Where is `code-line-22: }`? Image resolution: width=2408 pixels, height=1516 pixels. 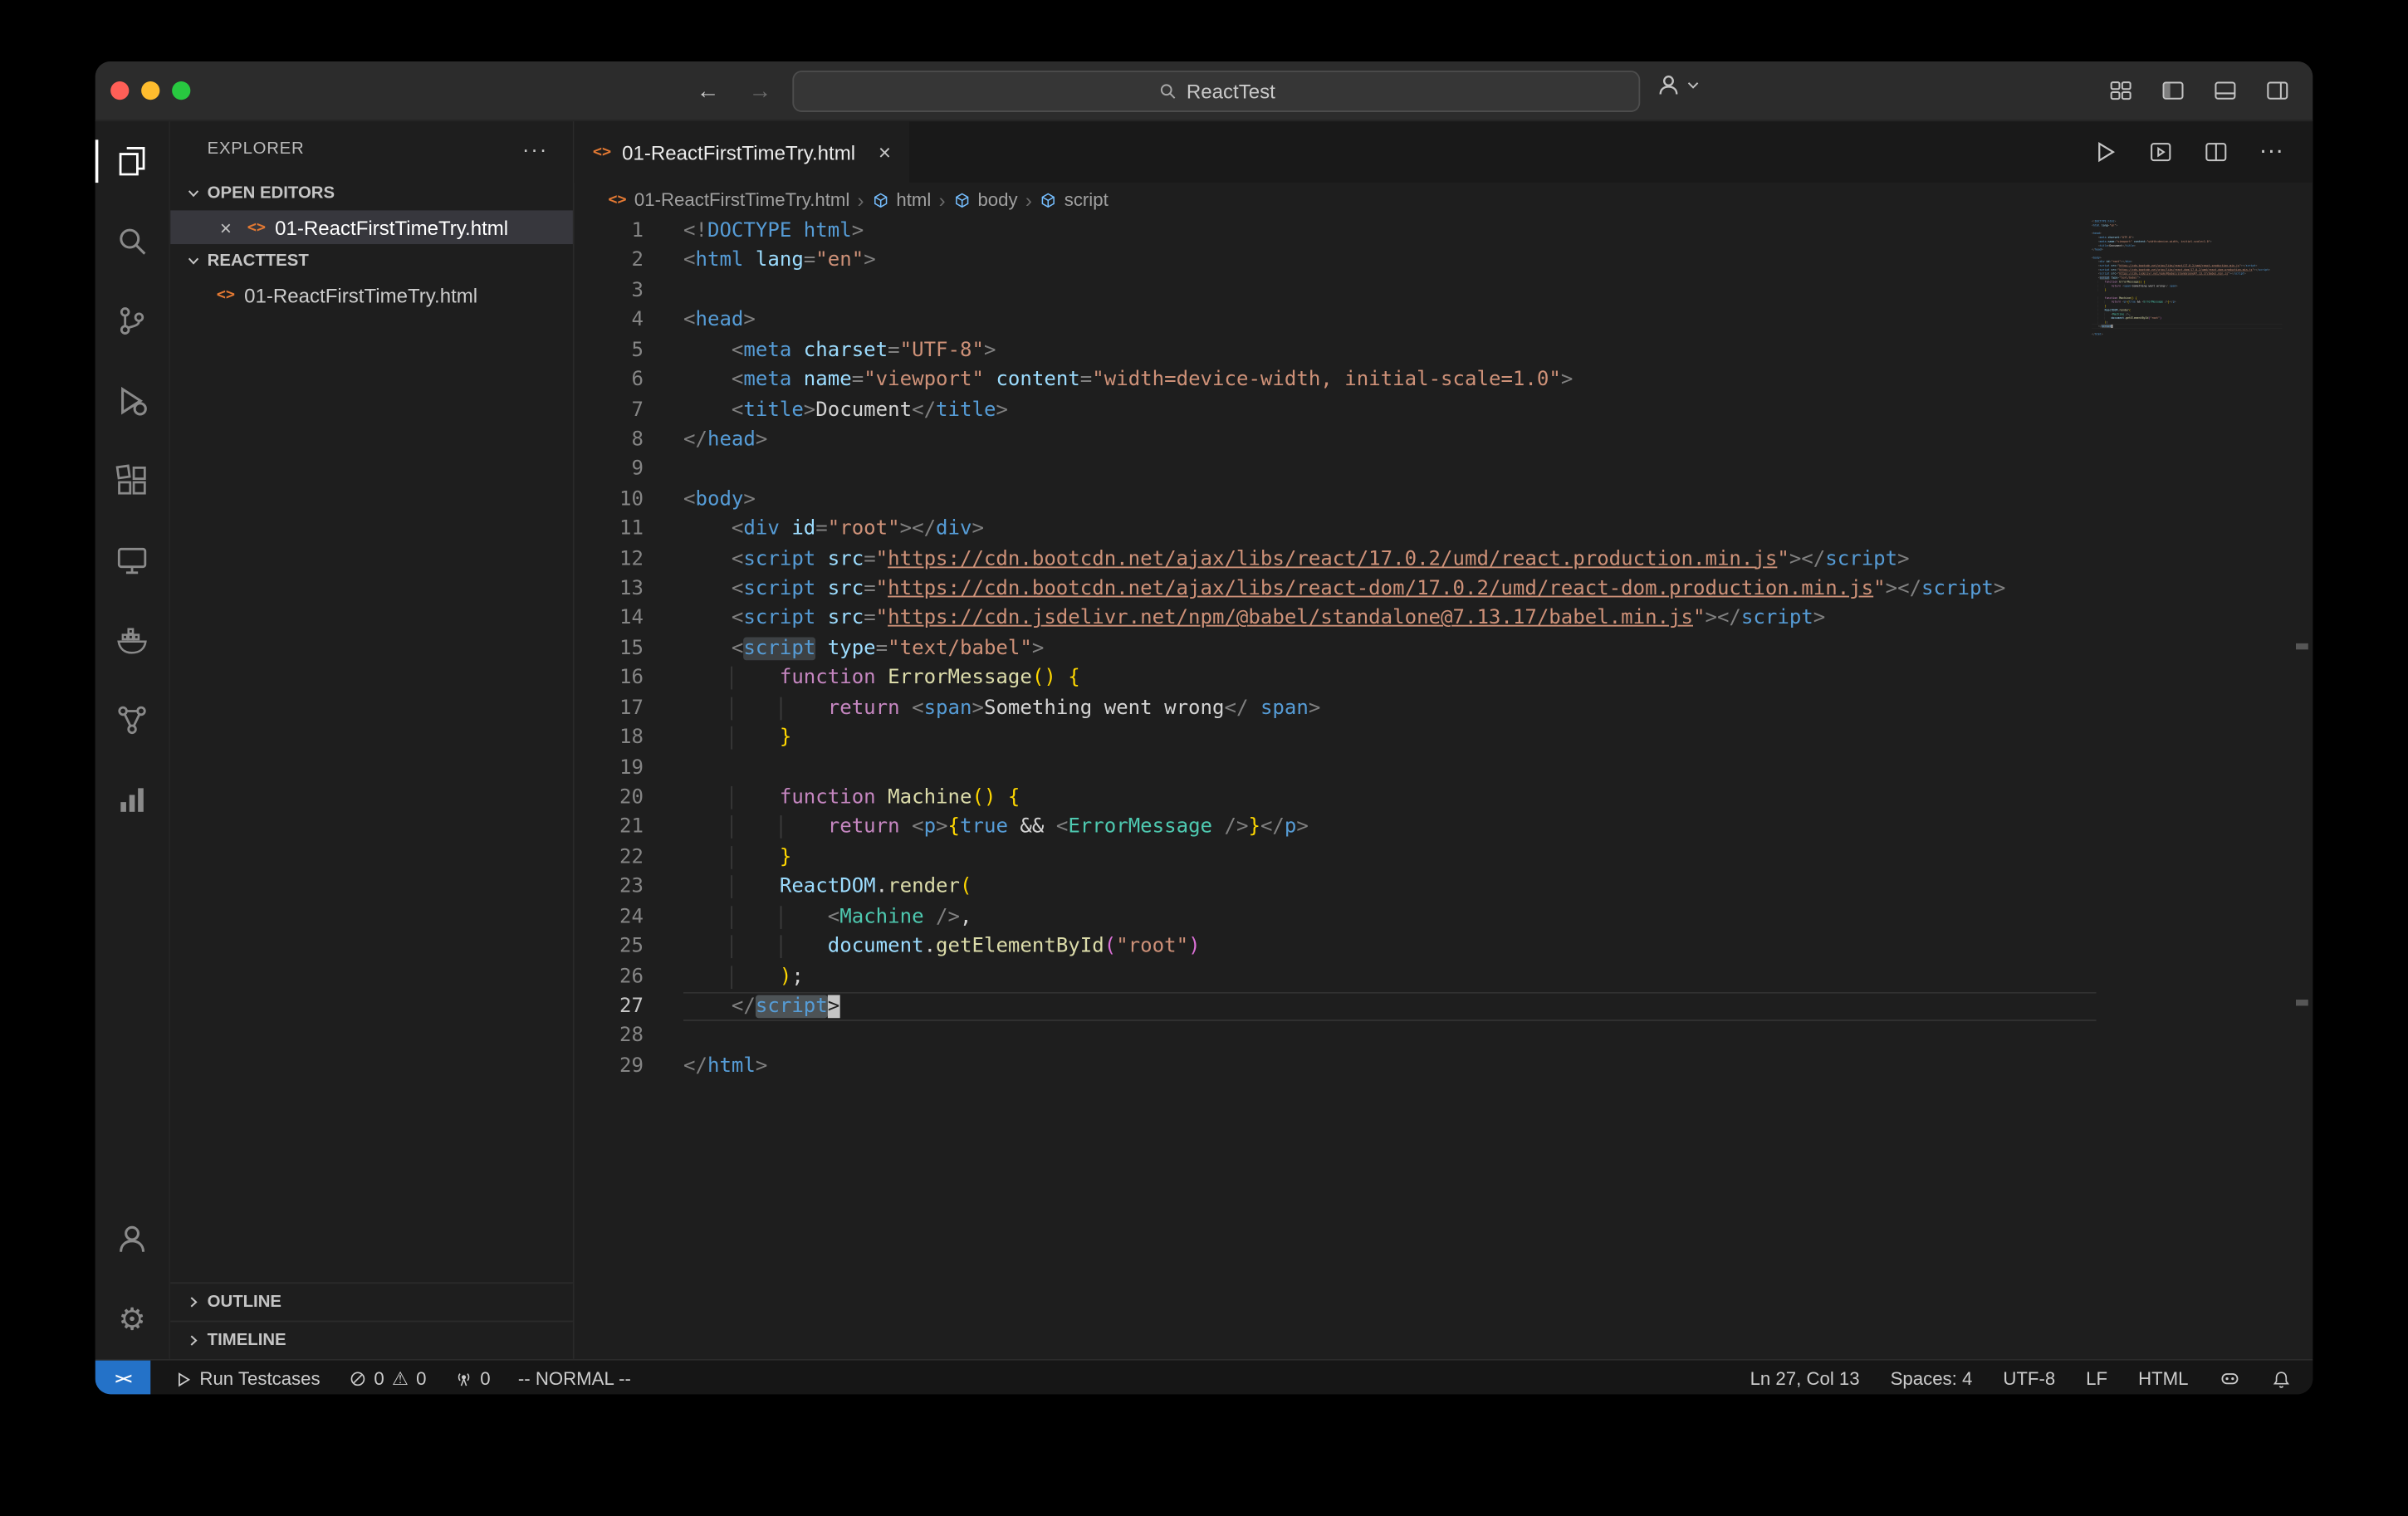 code-line-22: } is located at coordinates (1390, 858).